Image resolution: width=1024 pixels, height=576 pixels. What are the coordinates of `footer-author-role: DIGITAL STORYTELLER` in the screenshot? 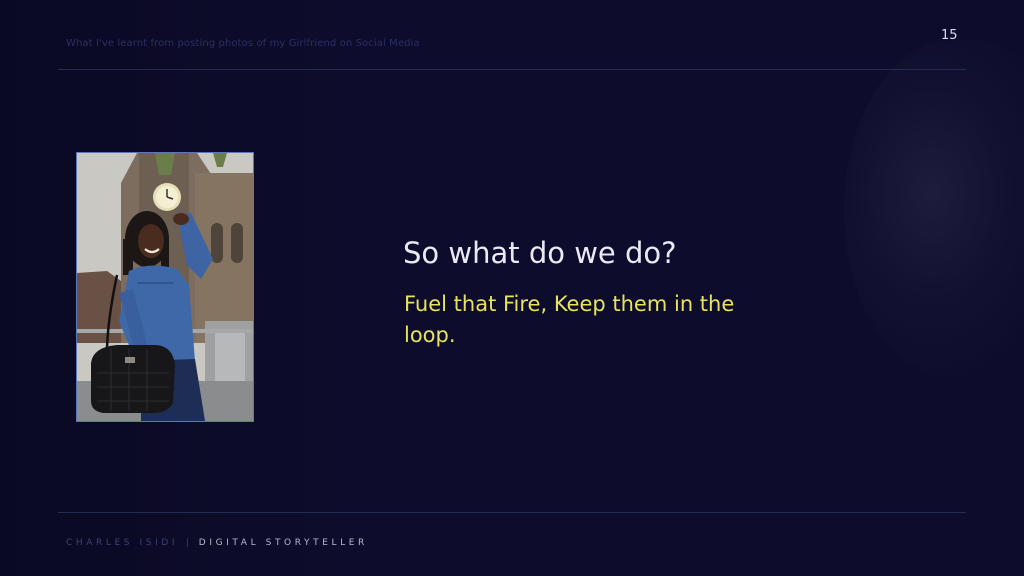 It's located at (283, 543).